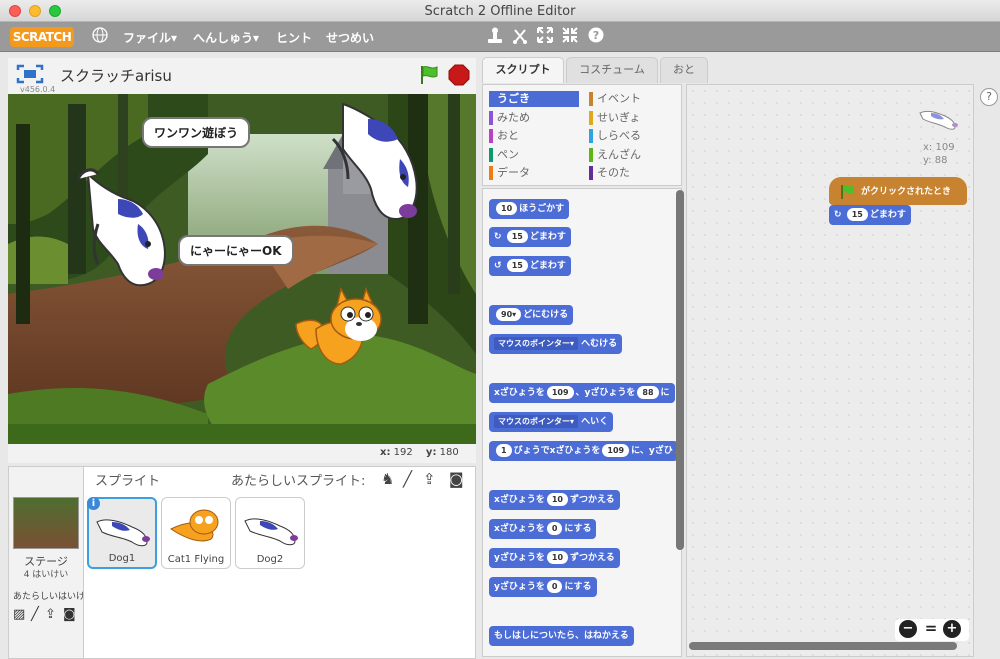  Describe the element at coordinates (196, 559) in the screenshot. I see `sprite-name: Cat1 Flying` at that location.